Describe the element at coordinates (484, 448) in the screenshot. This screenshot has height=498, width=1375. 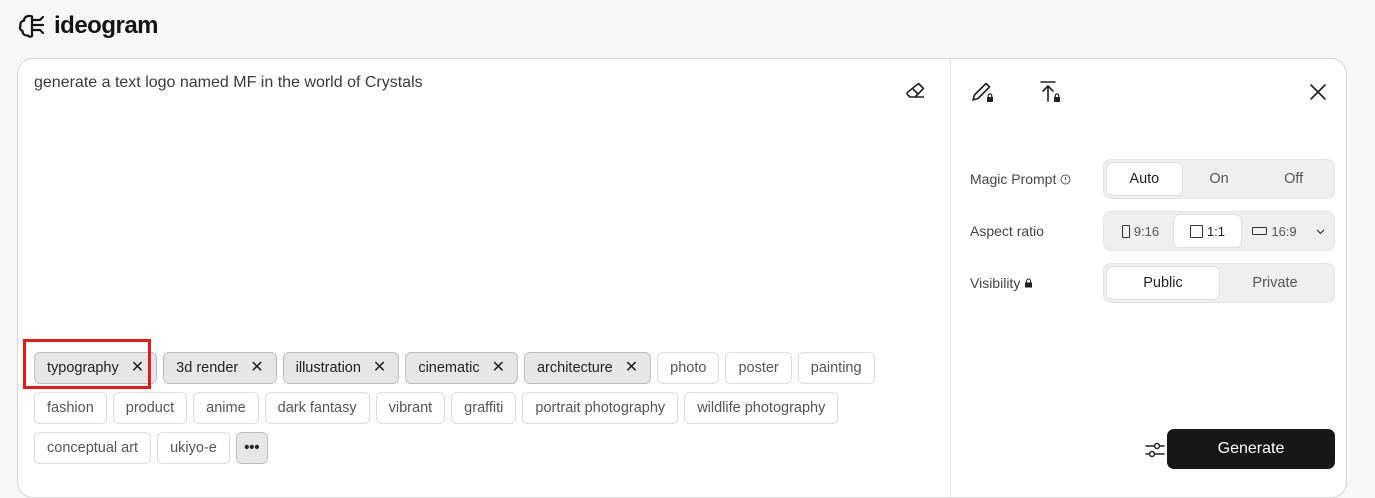
I see `style-tag-row-3: conceptual art ukiyo-e •••` at that location.